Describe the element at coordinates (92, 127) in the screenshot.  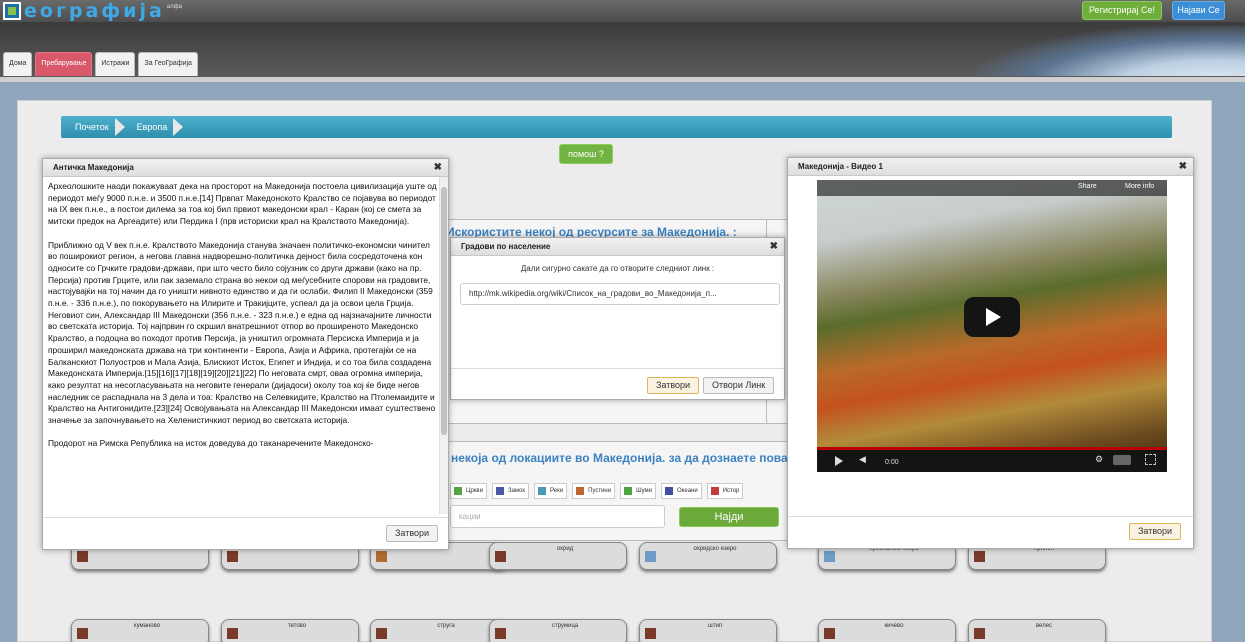
I see `breadcrumb-home: Почеток` at that location.